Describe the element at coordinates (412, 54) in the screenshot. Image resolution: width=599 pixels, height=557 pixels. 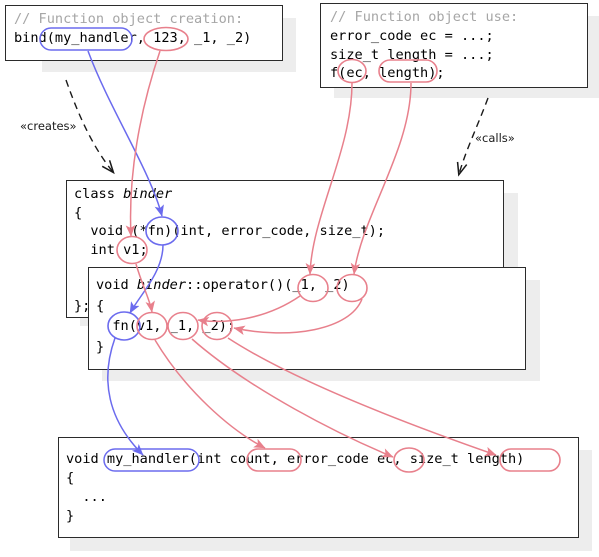
I see `use-line-2: size_t length = ...;` at that location.